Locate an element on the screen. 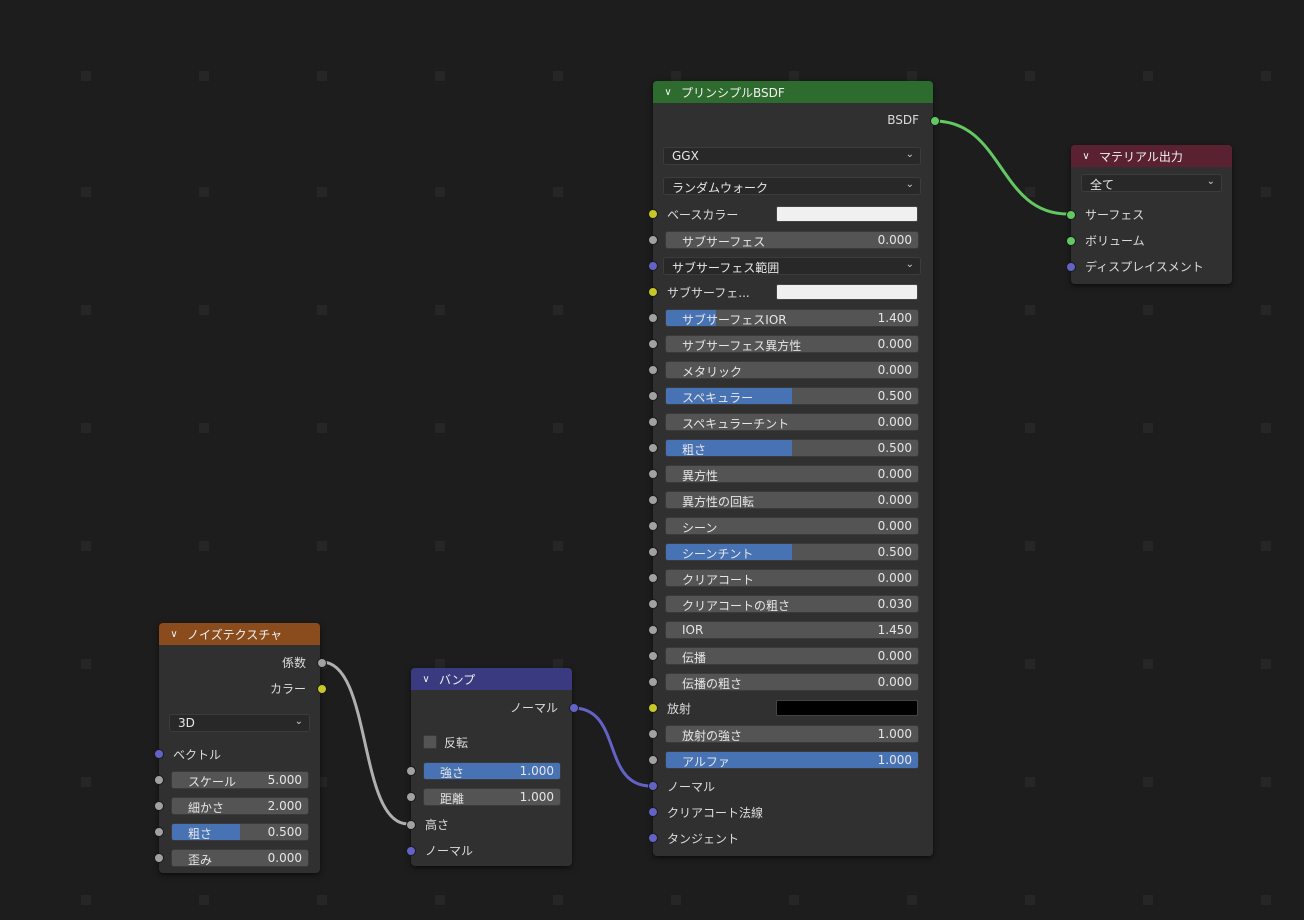 This screenshot has height=920, width=1304. value-slider-field: 歪み 0.000 is located at coordinates (240, 858).